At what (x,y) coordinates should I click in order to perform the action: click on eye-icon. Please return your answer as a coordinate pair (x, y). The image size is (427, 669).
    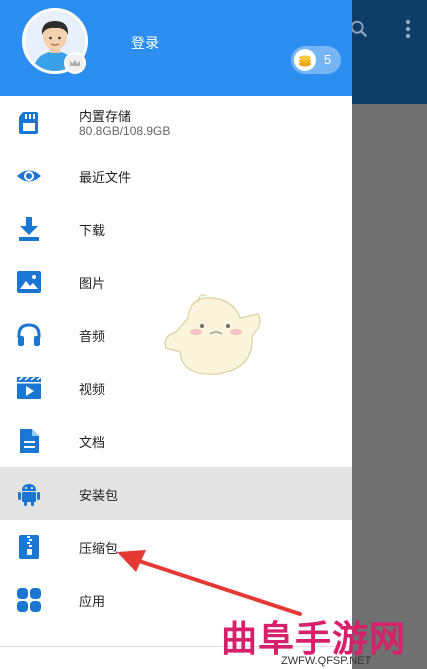
    Looking at the image, I should click on (29, 176).